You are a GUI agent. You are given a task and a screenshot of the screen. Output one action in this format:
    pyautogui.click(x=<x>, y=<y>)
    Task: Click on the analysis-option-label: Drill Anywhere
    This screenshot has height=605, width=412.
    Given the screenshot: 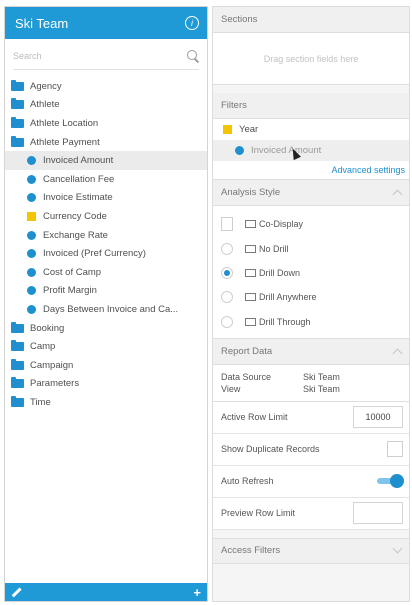 What is the action you would take?
    pyautogui.click(x=288, y=297)
    